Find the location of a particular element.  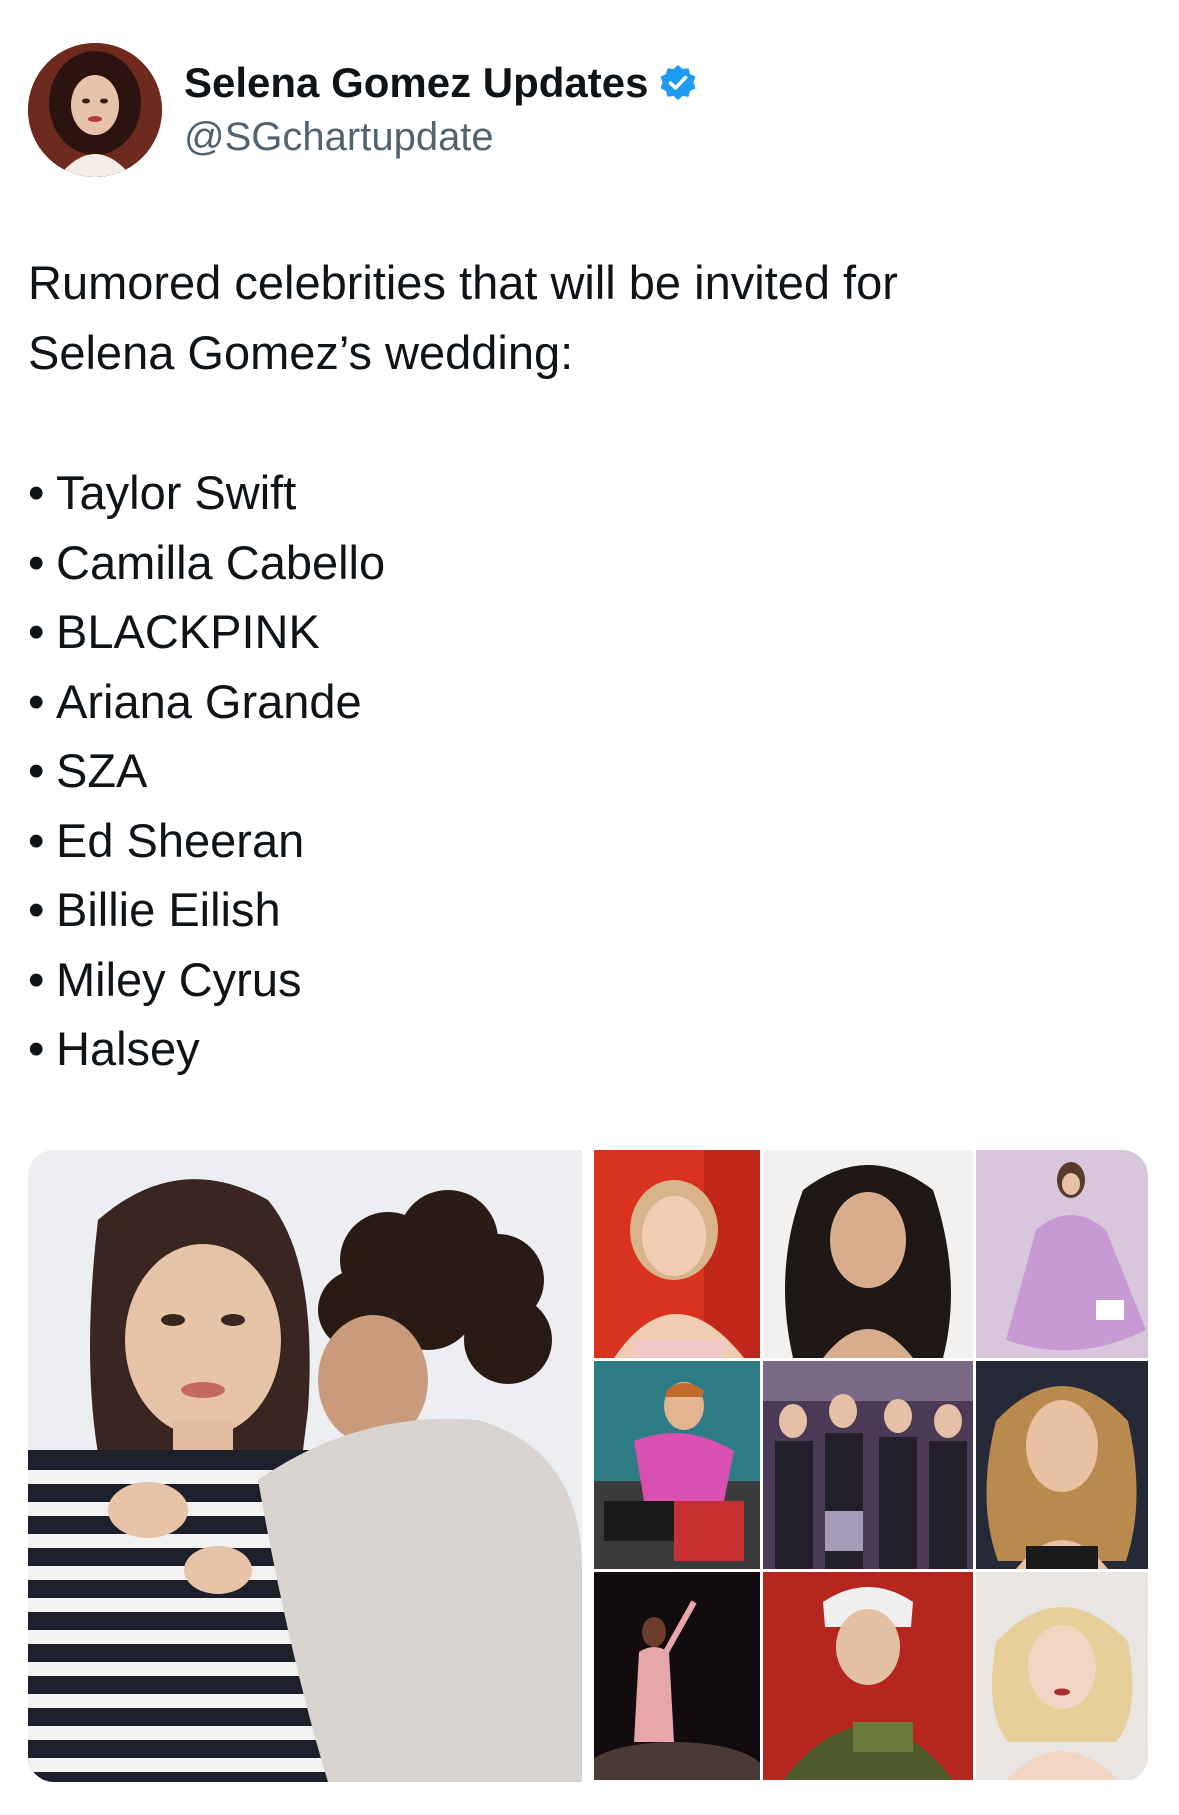

list-item: • Ed Sheeran is located at coordinates (588, 841).